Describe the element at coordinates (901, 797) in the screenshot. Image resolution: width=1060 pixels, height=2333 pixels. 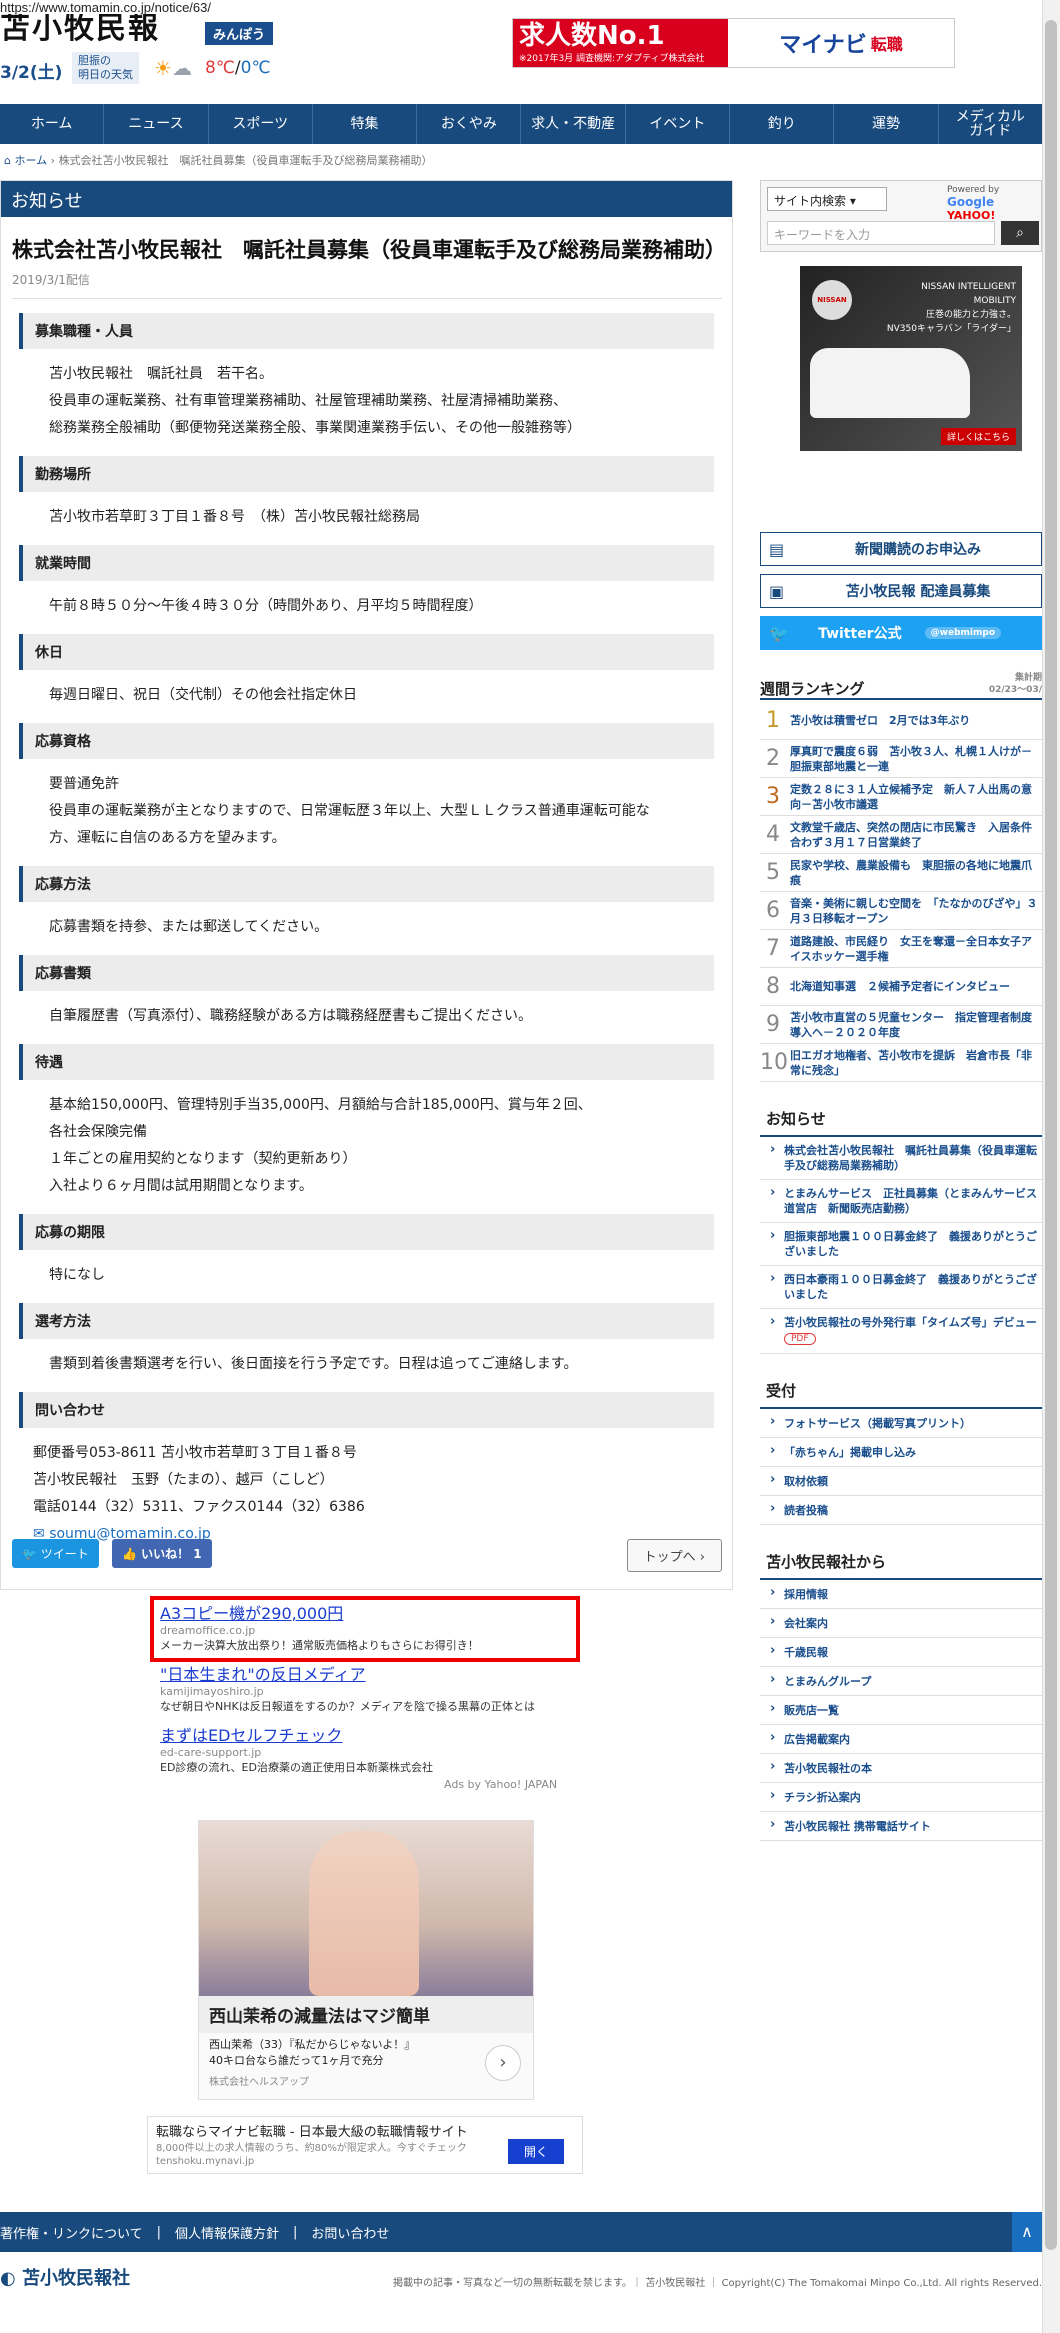
I see `ranking-item: 3 定数２８に３１人立候補予定 新人７人出馬の意向－苫小牧市議選` at that location.